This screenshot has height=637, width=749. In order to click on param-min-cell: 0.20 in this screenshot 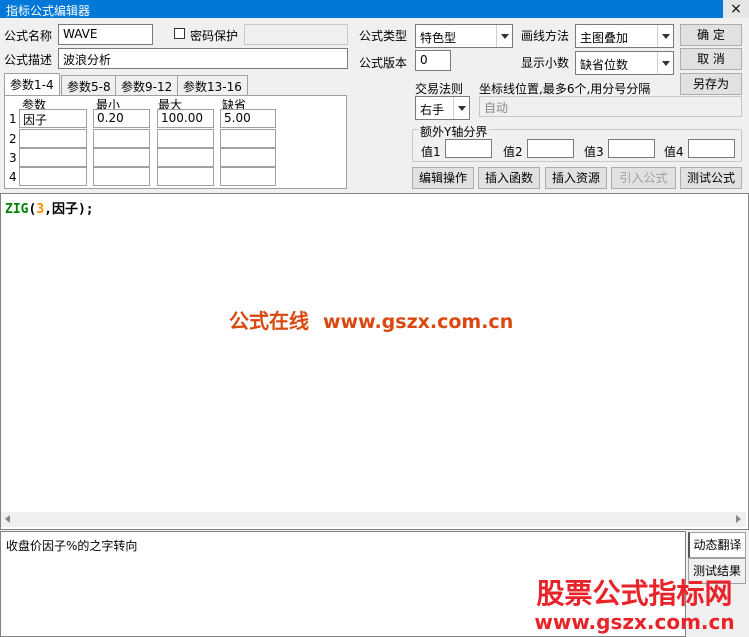, I will do `click(121, 118)`.